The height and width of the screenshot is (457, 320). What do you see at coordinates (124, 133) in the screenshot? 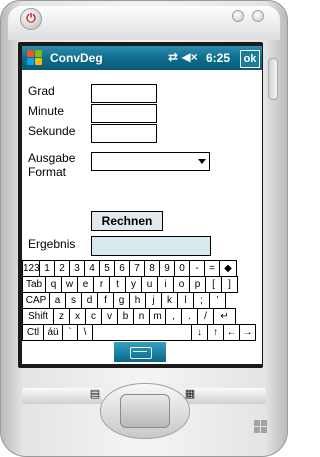
I see `sekunde-input` at bounding box center [124, 133].